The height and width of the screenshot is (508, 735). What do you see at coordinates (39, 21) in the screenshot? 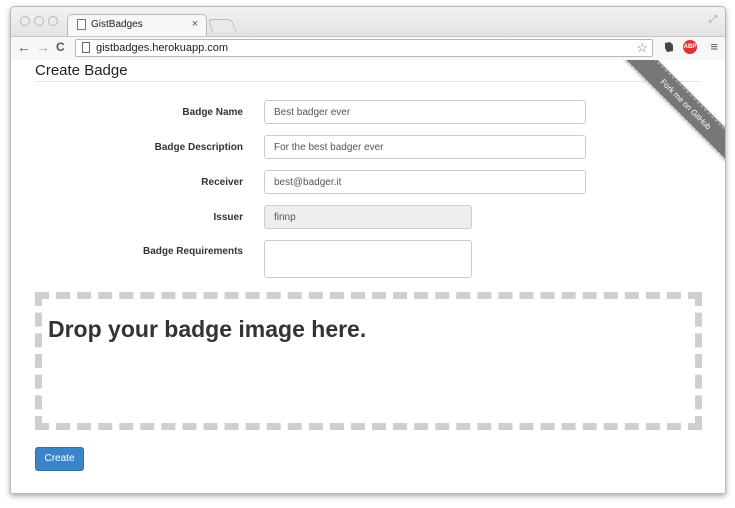
I see `minimize-window-button` at bounding box center [39, 21].